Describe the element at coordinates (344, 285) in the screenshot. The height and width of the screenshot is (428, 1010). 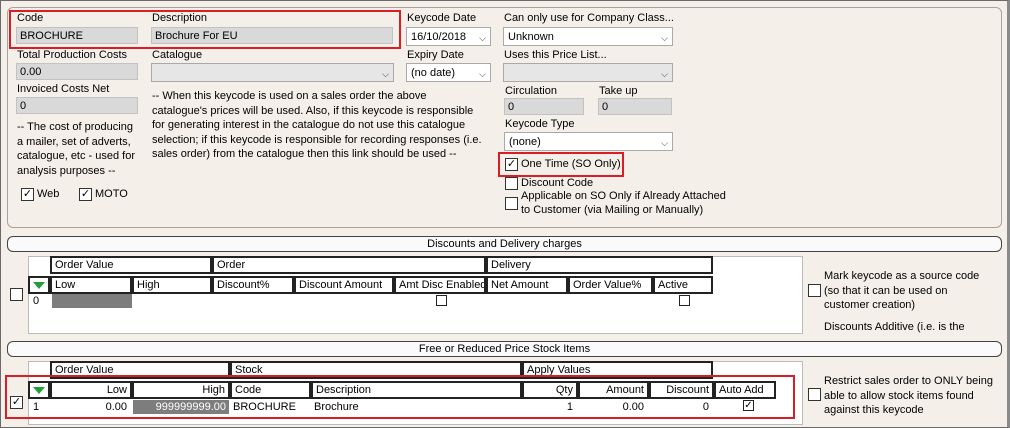
I see `discounts-col-discount-amount: Discount Amount` at that location.